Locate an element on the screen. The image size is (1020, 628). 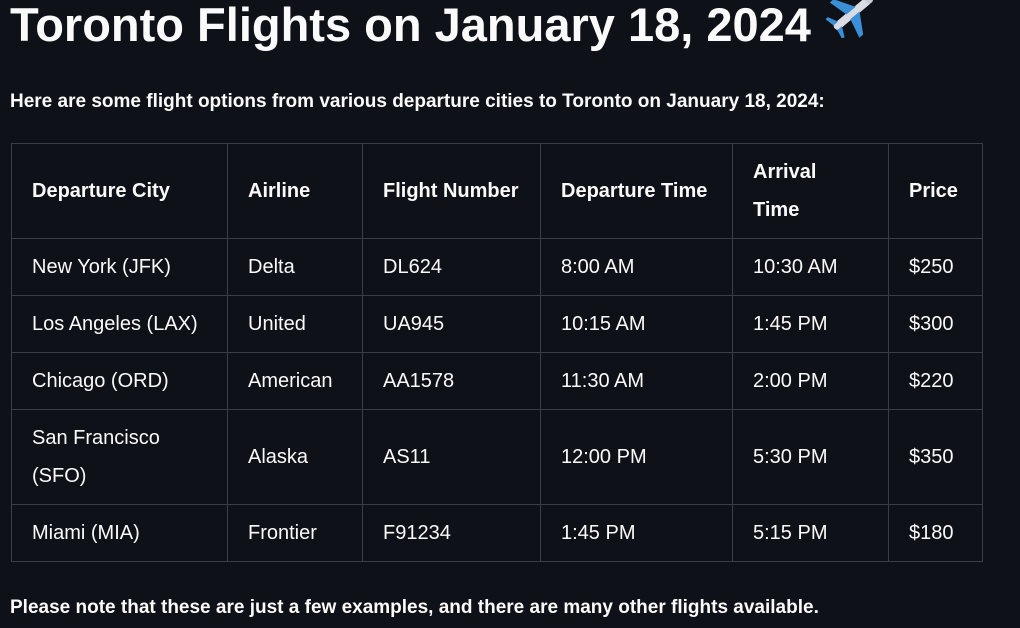
header-departure-time: Departure Time is located at coordinates (636, 191).